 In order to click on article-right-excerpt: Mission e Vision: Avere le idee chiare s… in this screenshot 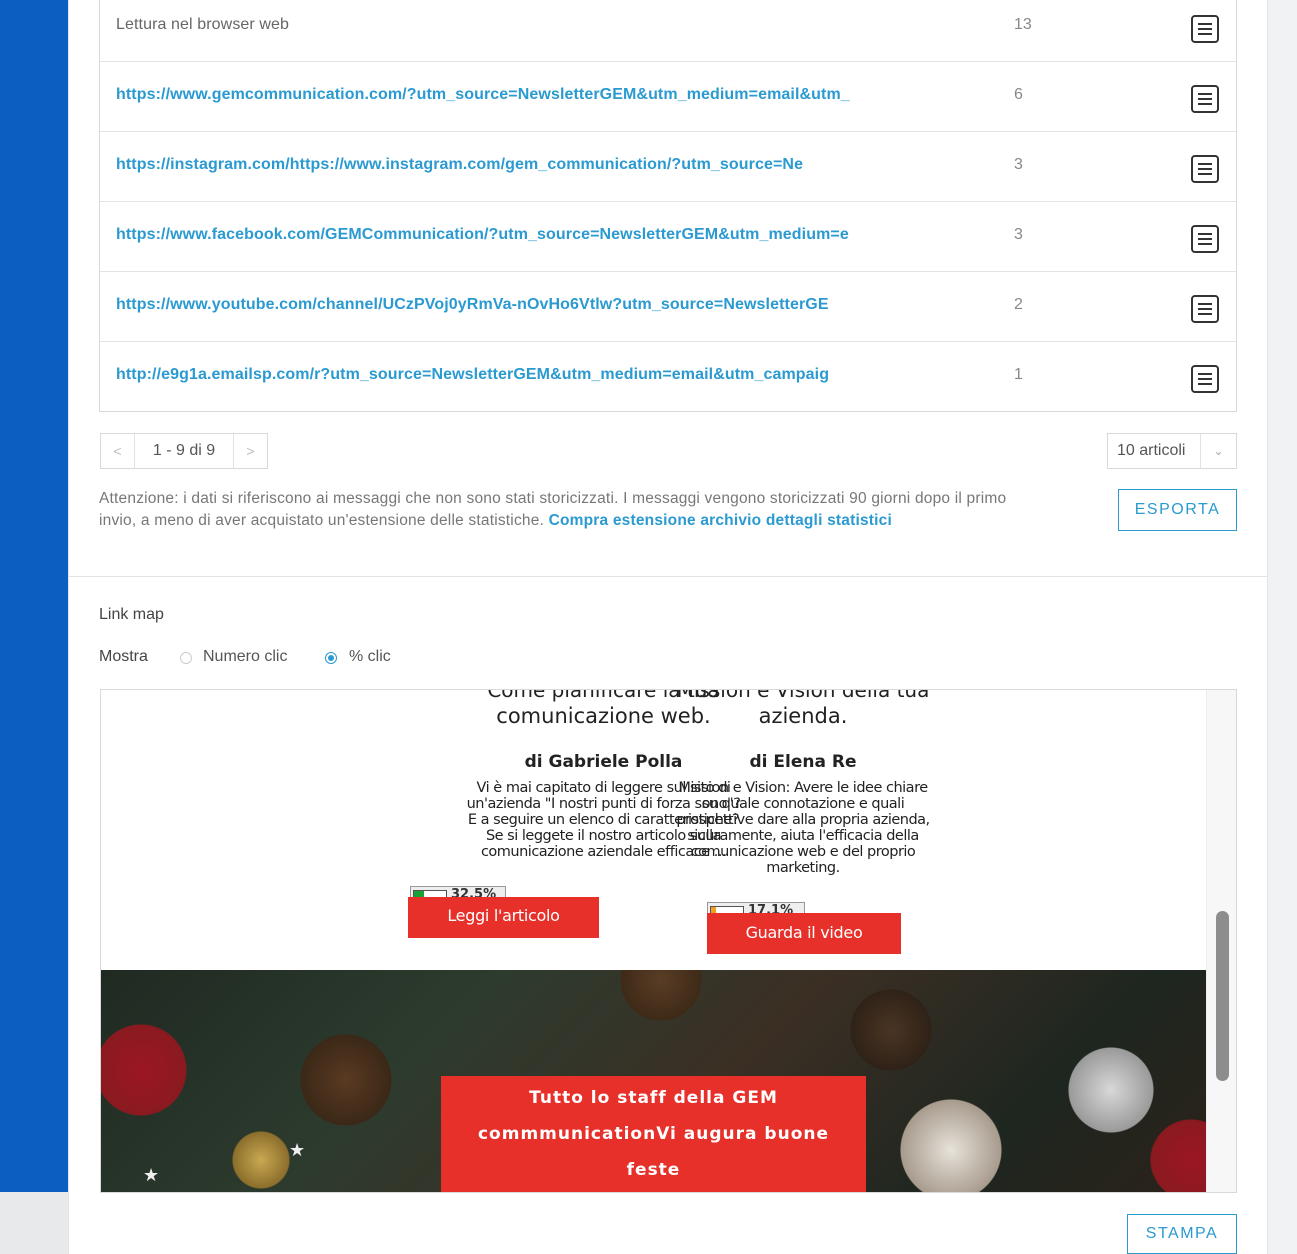, I will do `click(803, 828)`.